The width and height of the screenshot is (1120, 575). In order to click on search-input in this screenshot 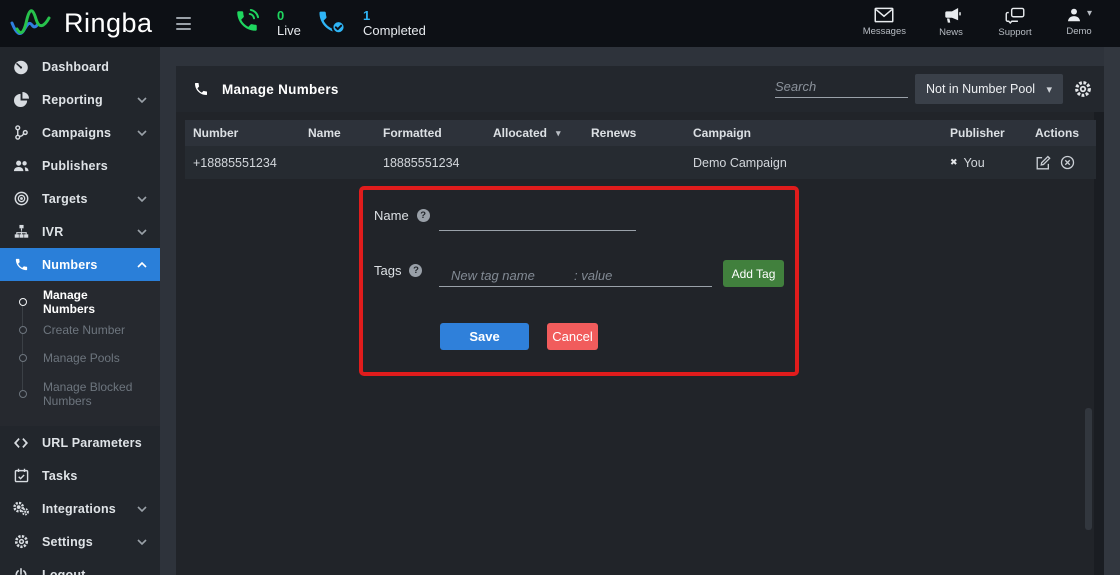, I will do `click(841, 86)`.